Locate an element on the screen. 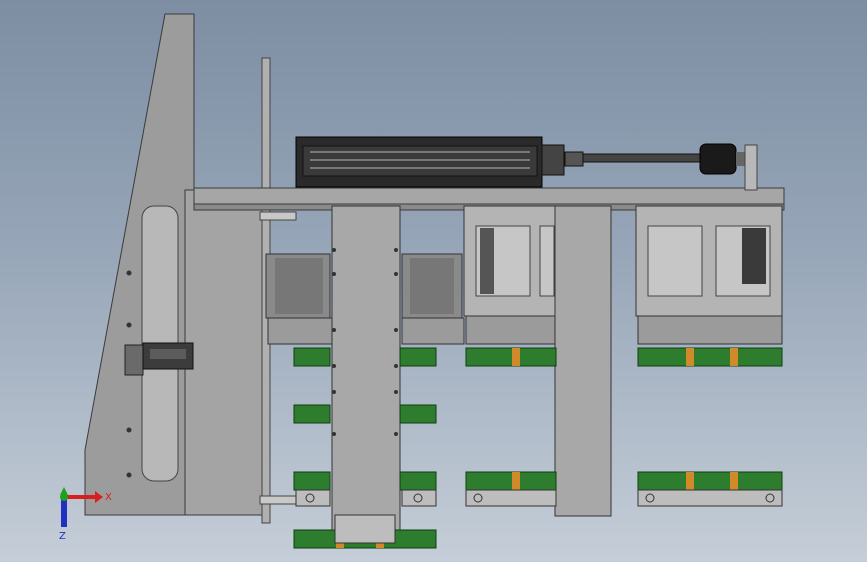 This screenshot has width=867, height=562. left-motor-module is located at coordinates (299, 299).